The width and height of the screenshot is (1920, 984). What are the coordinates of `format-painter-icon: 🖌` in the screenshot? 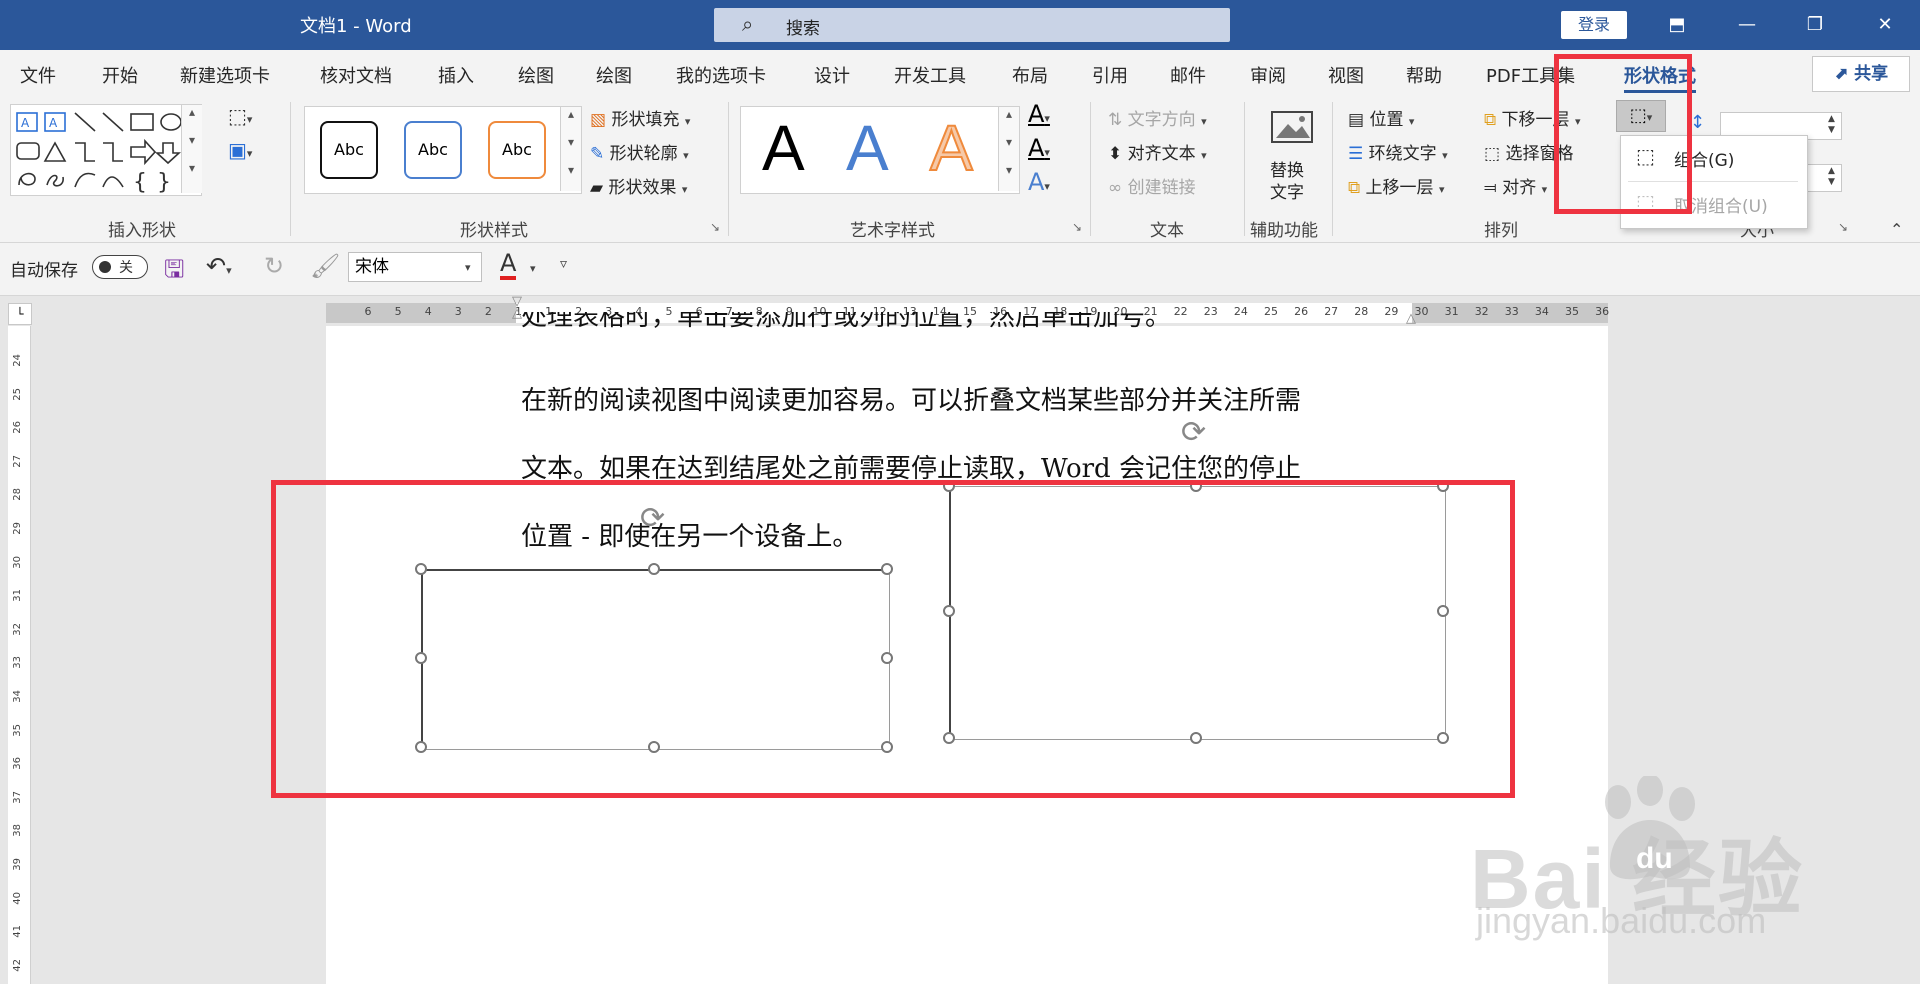 It's located at (325, 266).